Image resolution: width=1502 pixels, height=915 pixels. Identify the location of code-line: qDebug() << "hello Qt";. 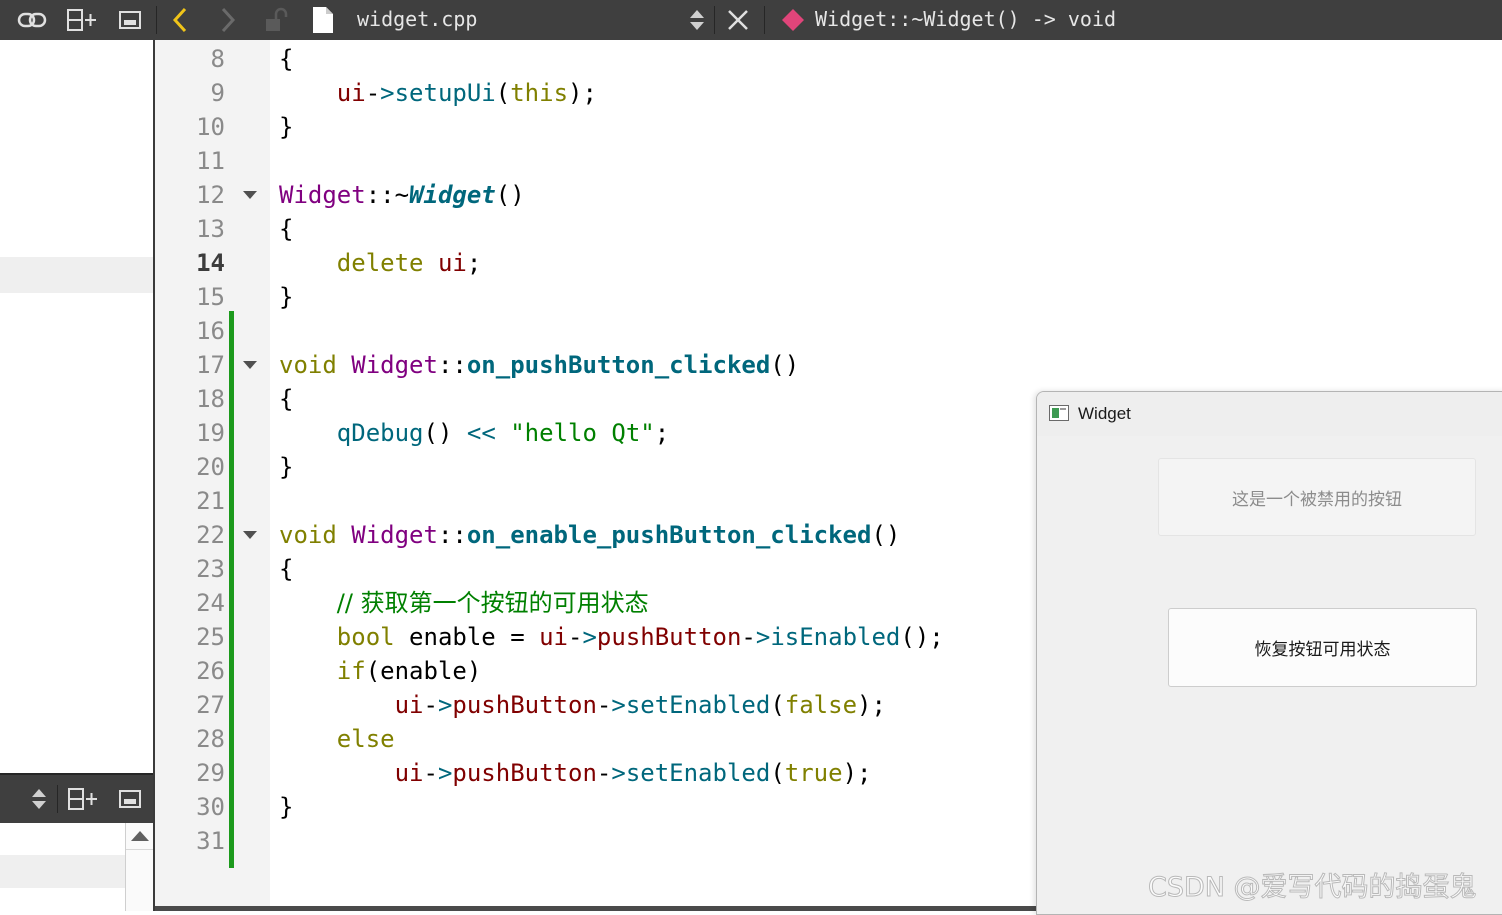
(474, 433).